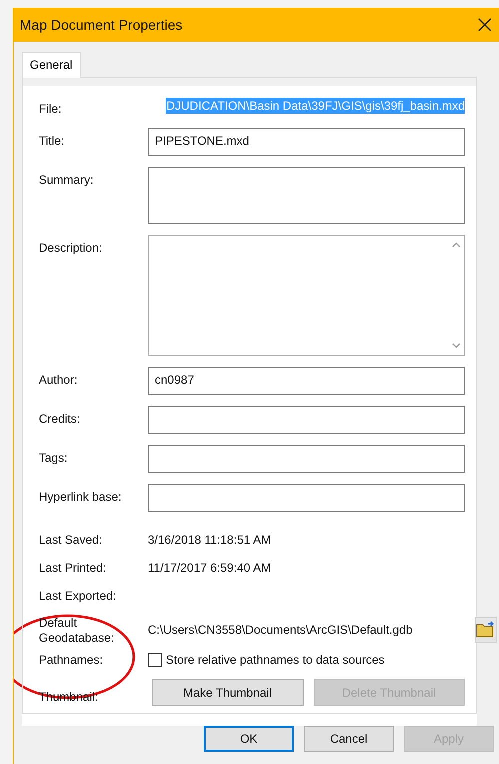  What do you see at coordinates (456, 245) in the screenshot?
I see `scroll-up-icon` at bounding box center [456, 245].